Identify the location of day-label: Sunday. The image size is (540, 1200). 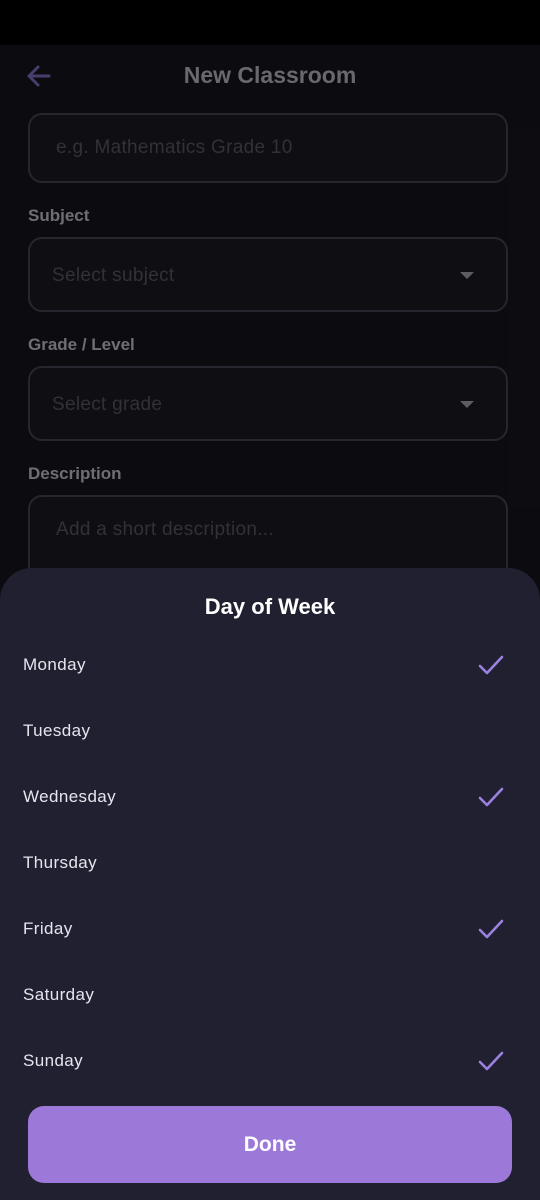
(53, 1060).